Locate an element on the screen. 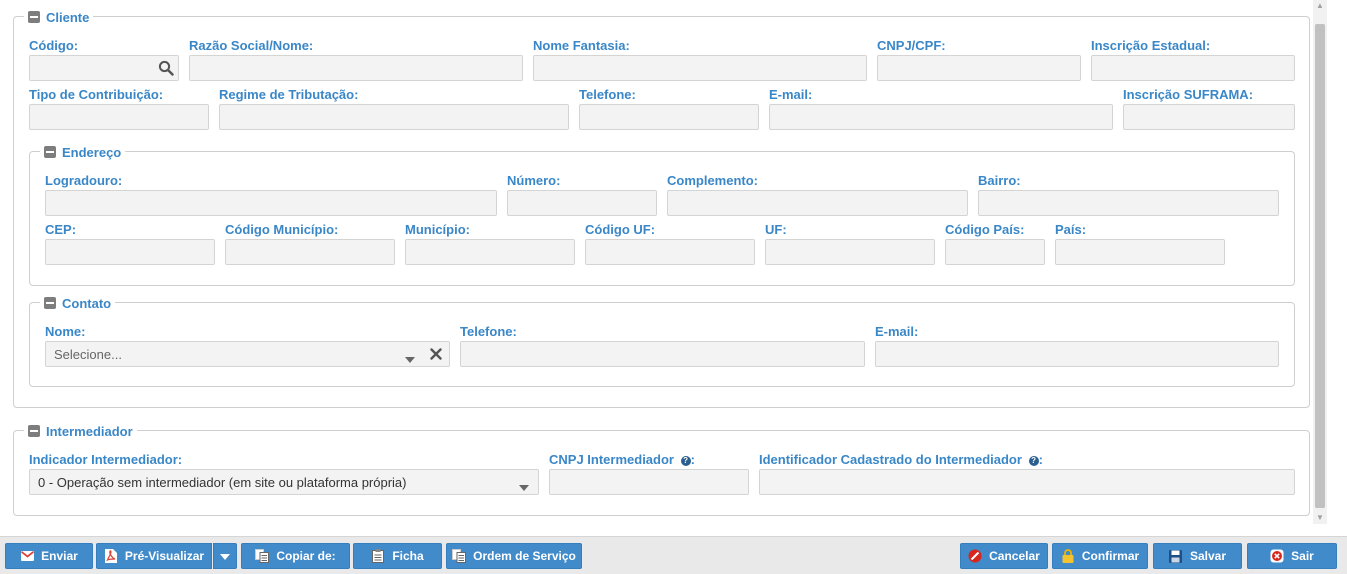  tipo-contribuicao-field is located at coordinates (119, 117).